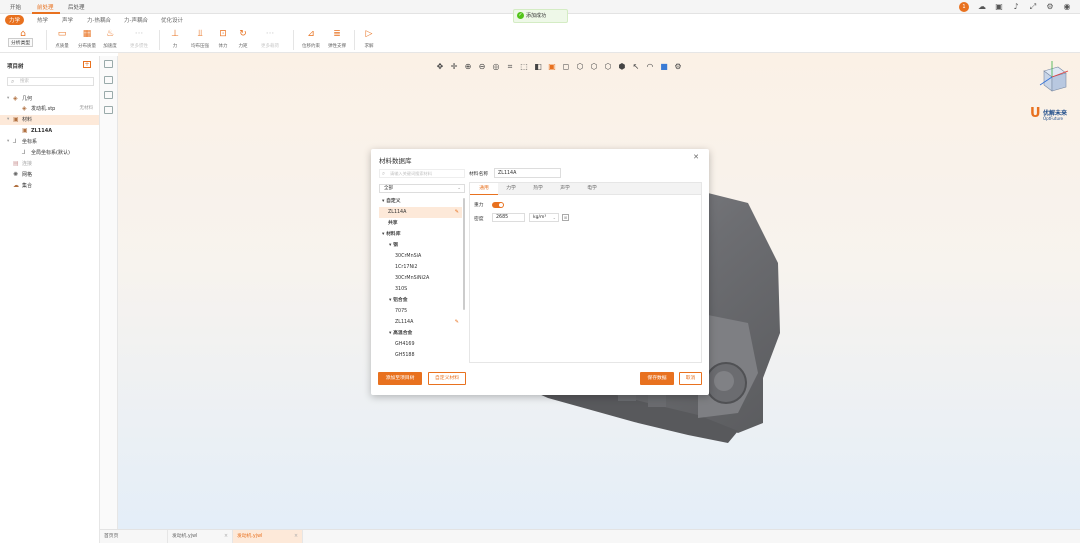 This screenshot has height=543, width=1080. What do you see at coordinates (420, 355) in the screenshot?
I see `material-item: GH5188` at bounding box center [420, 355].